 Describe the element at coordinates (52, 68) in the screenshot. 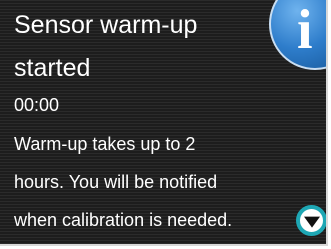

I see `notification-title-line-2: started` at that location.